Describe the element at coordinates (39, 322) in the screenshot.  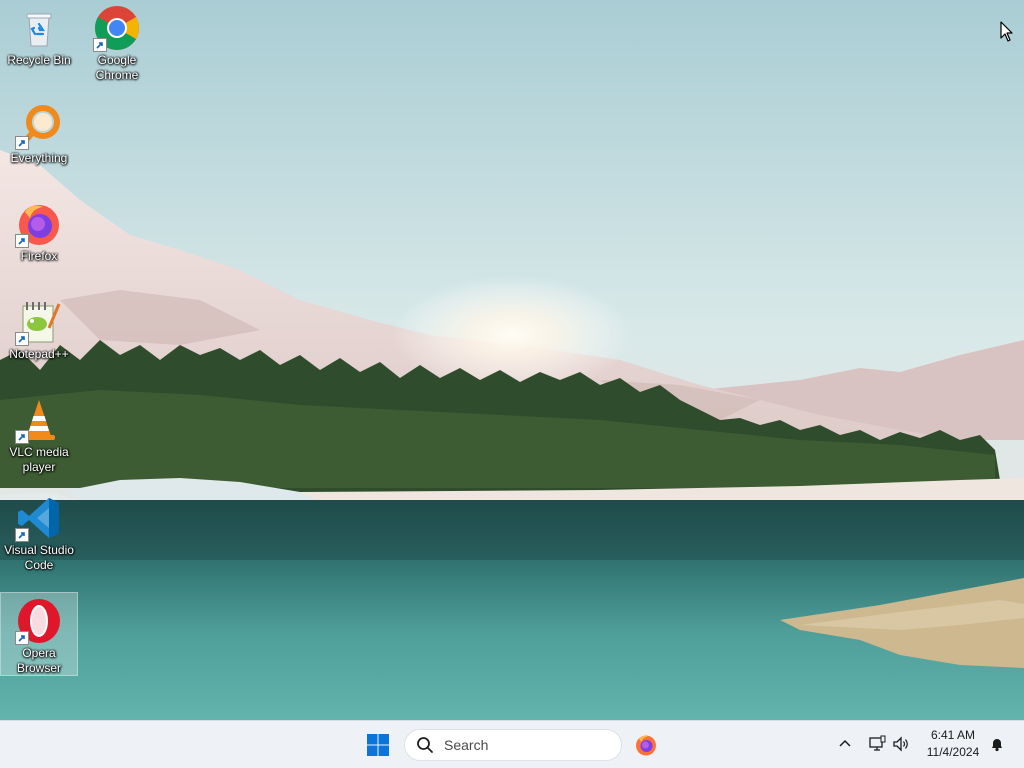
I see `notepad-plus-plus-icon` at that location.